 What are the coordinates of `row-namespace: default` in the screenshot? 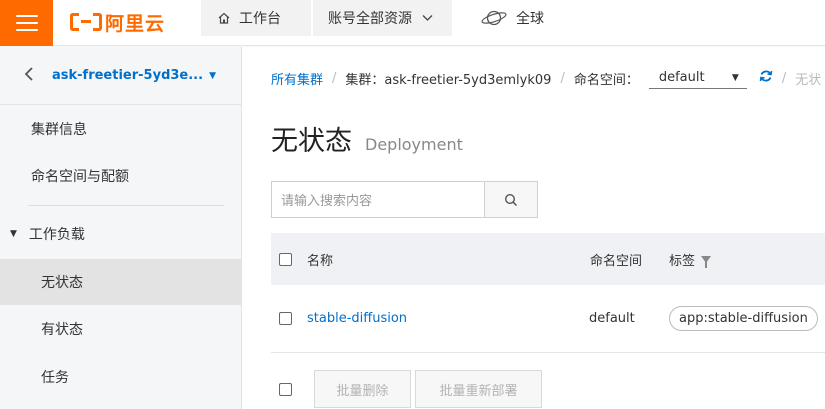 It's located at (612, 318).